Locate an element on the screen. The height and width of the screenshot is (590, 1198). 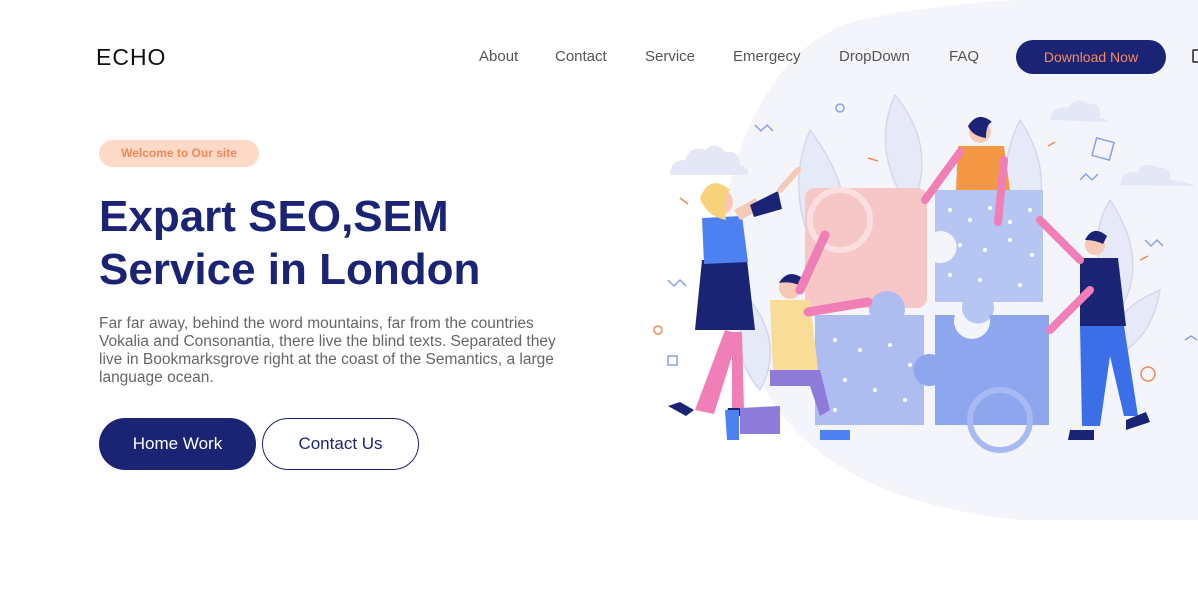
hero-title-line-1: Expart SEO,SEM is located at coordinates (274, 216).